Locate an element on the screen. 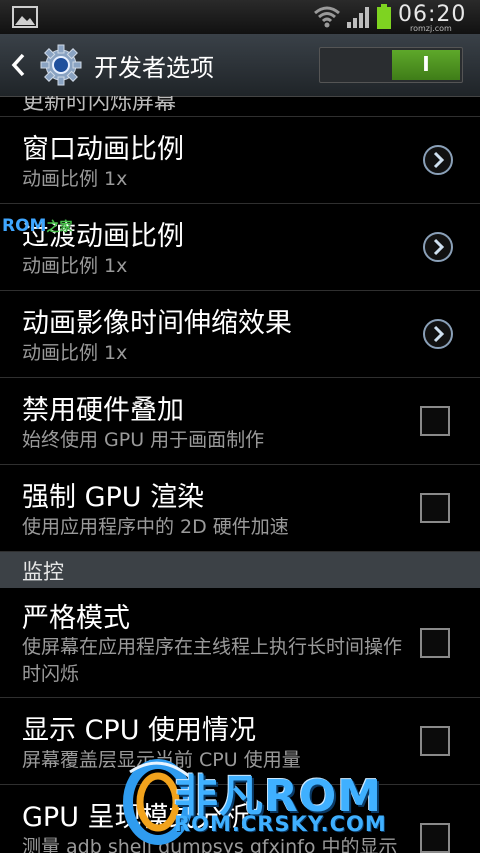  row-summary: 始终使用 GPU 用于画面制作 is located at coordinates (143, 440).